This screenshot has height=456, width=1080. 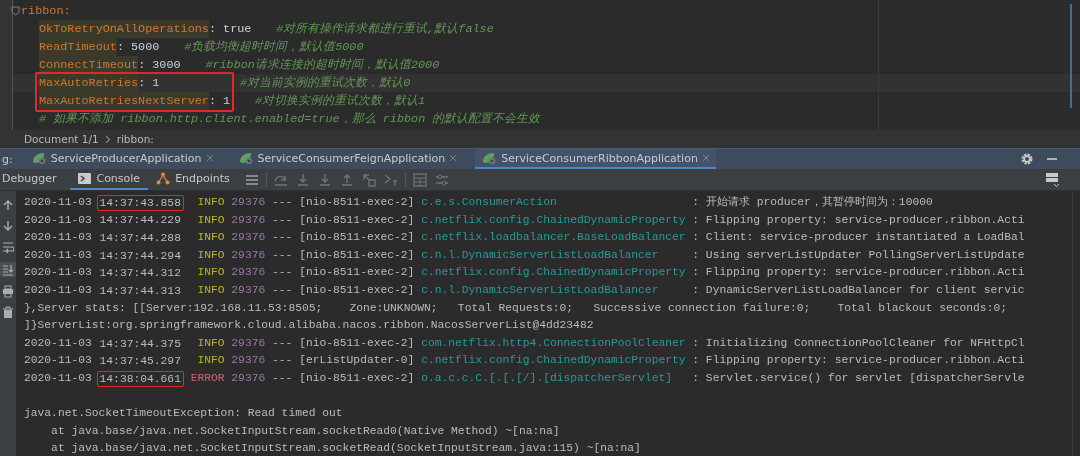 What do you see at coordinates (368, 179) in the screenshot?
I see `drop-frame-icon` at bounding box center [368, 179].